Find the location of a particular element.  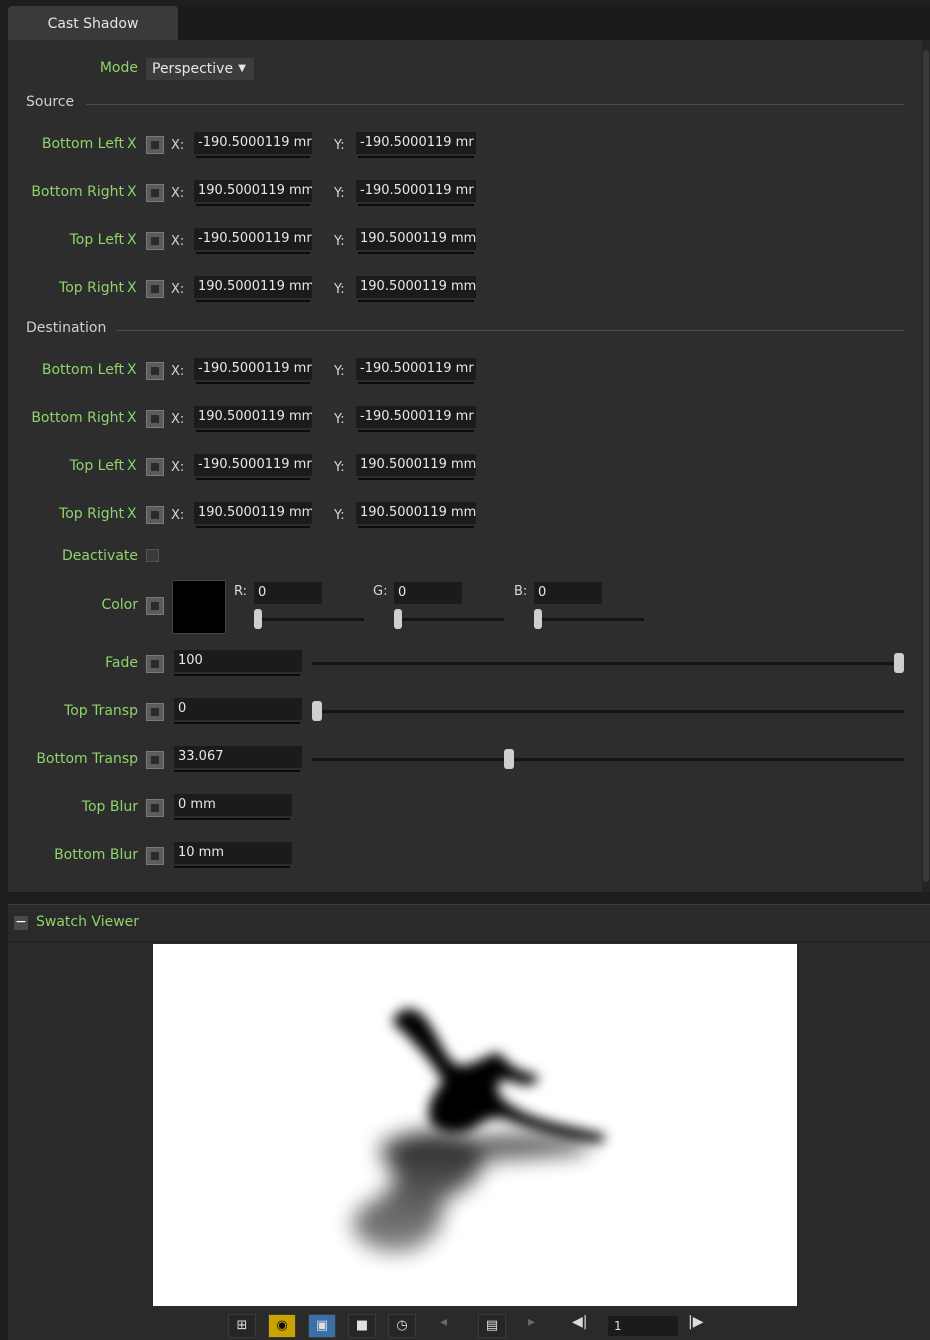

top-blur-keyframe-icon is located at coordinates (155, 808).